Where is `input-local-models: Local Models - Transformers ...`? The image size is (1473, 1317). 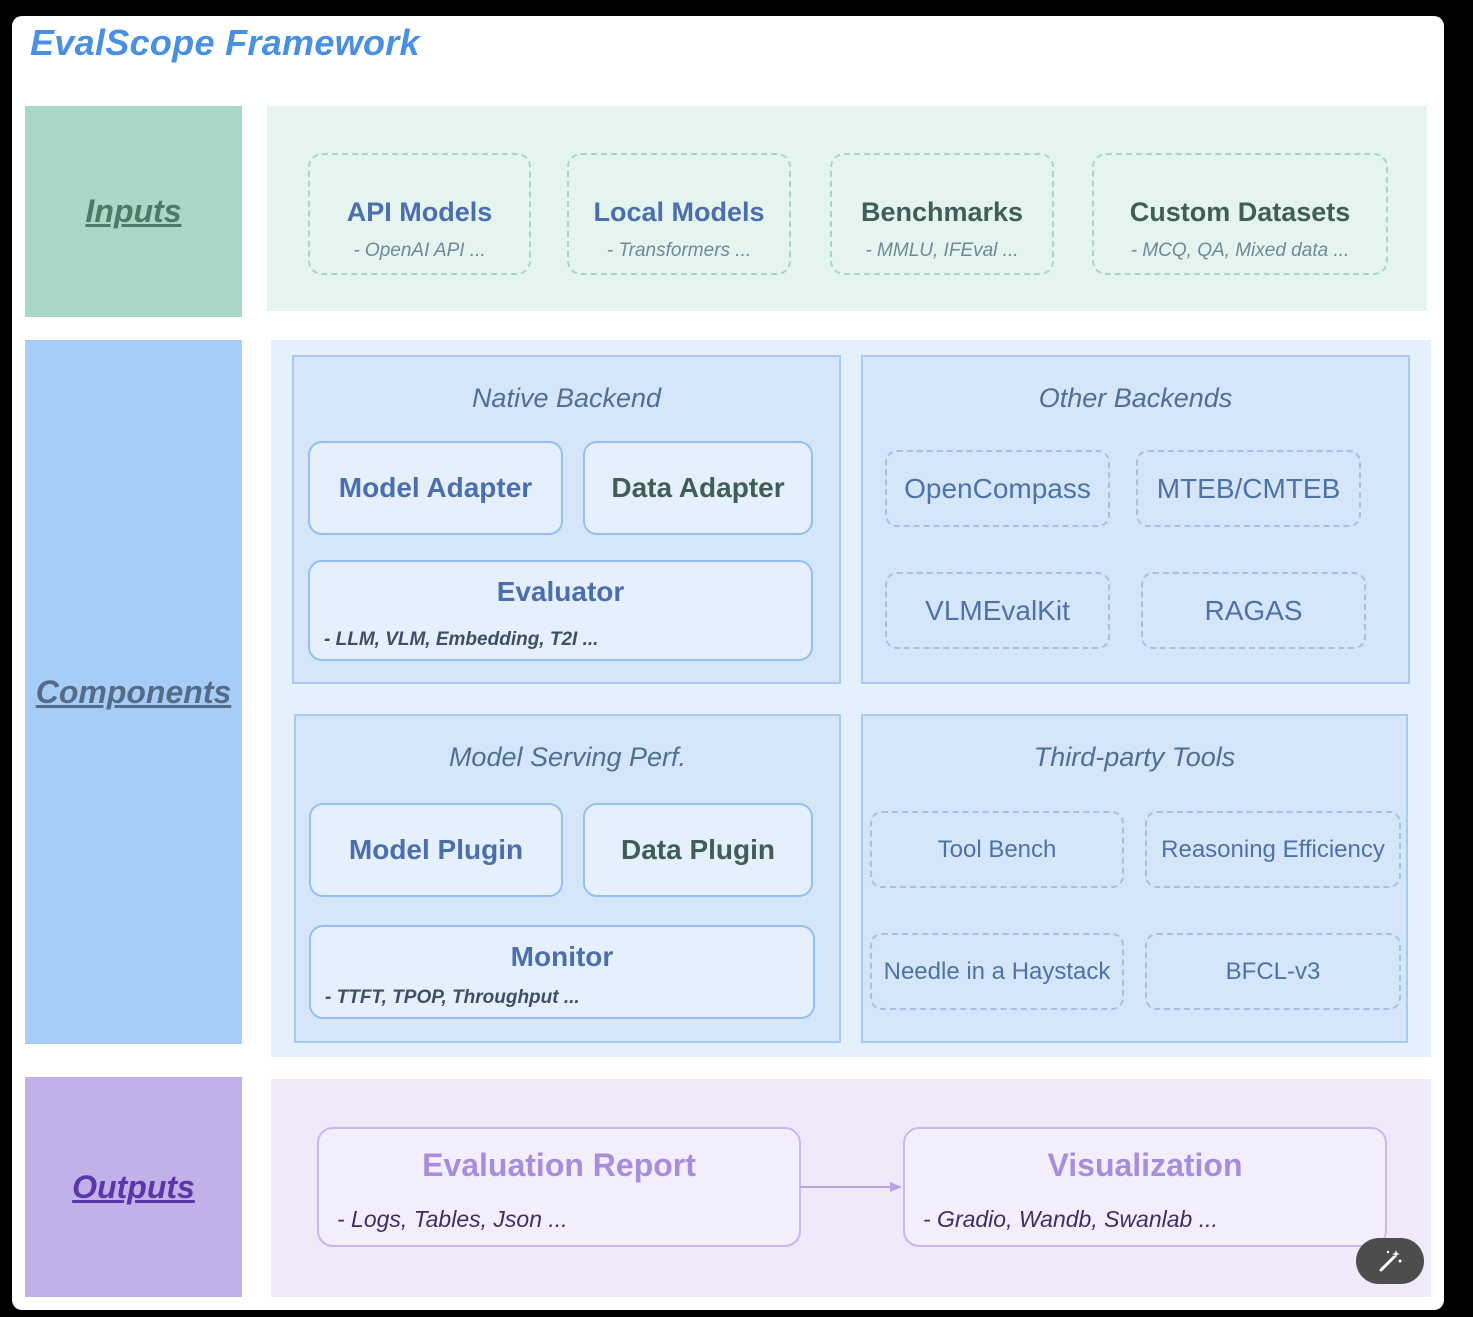
input-local-models: Local Models - Transformers ... is located at coordinates (679, 214).